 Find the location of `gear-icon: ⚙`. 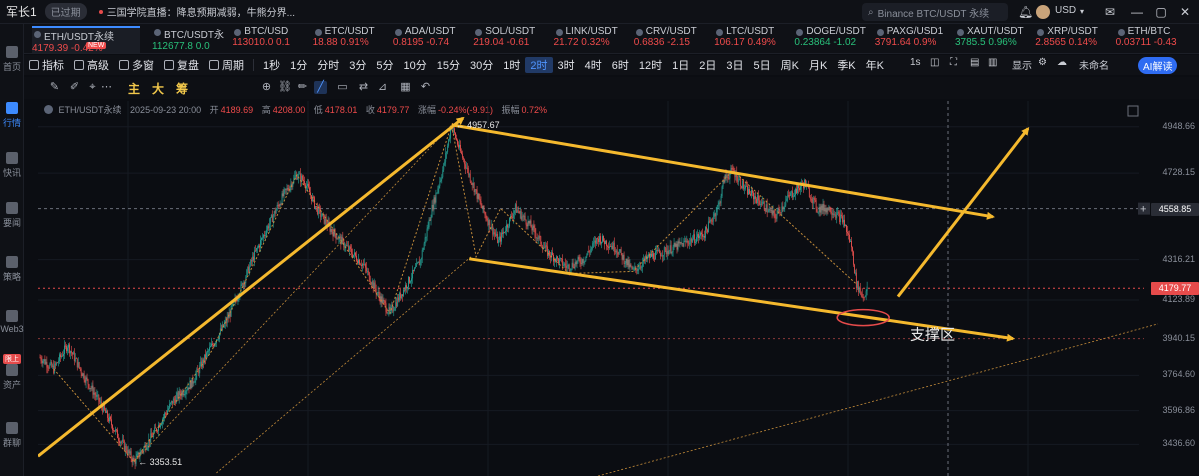

gear-icon: ⚙ is located at coordinates (1042, 62).